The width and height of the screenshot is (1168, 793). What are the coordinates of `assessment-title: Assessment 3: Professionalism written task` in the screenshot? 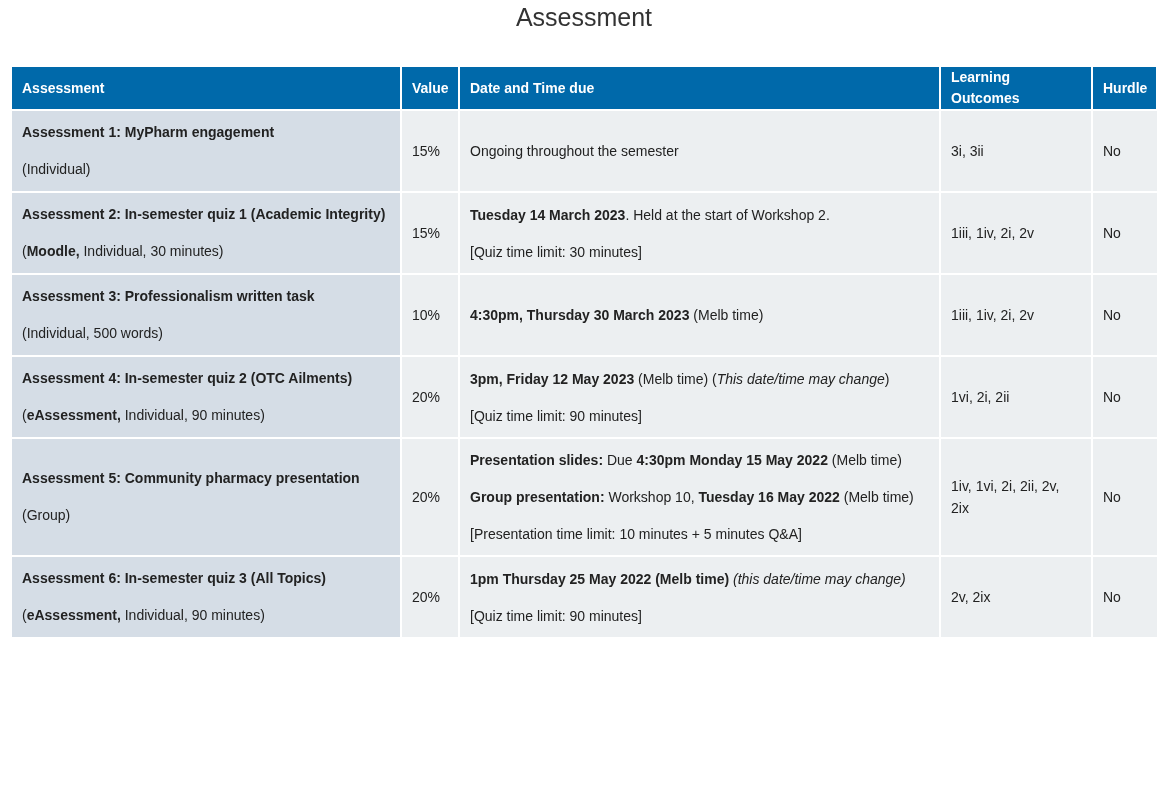 It's located at (169, 296).